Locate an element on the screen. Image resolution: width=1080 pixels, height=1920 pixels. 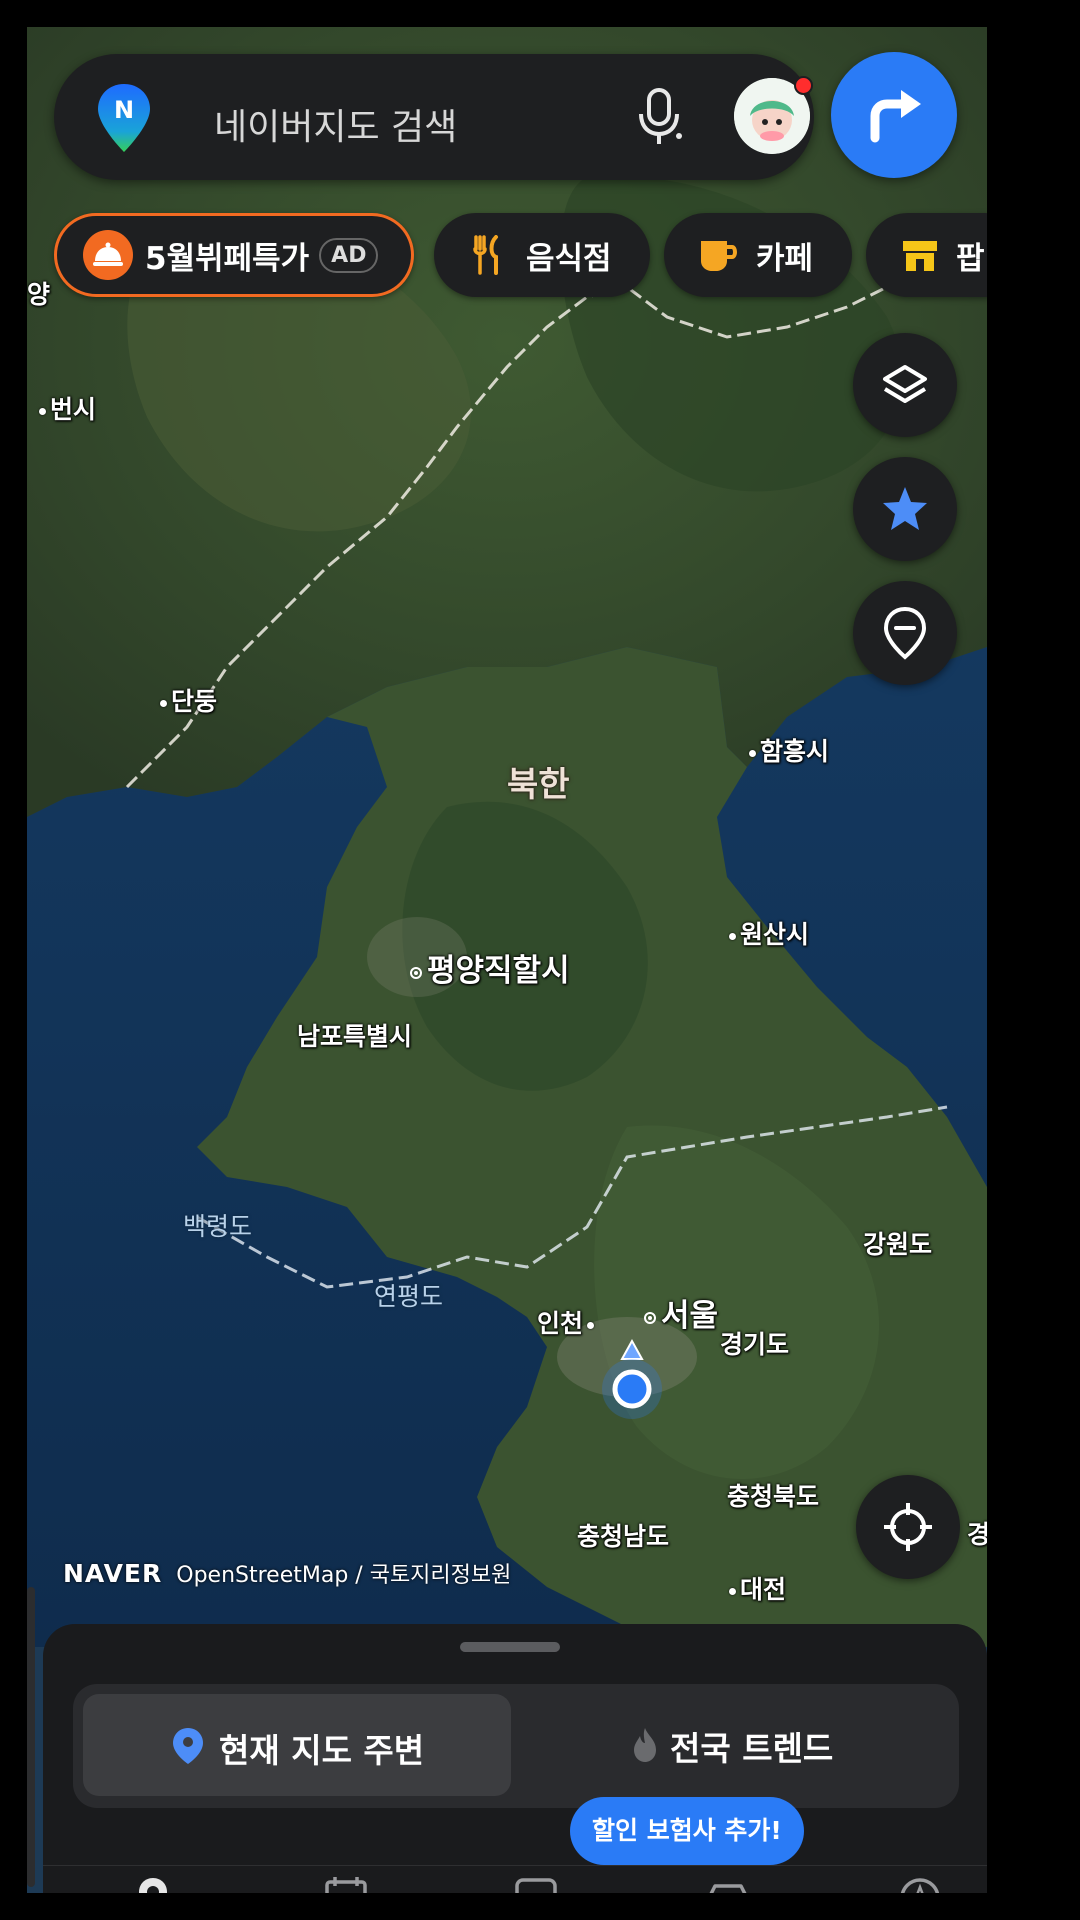
region-label: 충청북도 is located at coordinates (773, 1495).